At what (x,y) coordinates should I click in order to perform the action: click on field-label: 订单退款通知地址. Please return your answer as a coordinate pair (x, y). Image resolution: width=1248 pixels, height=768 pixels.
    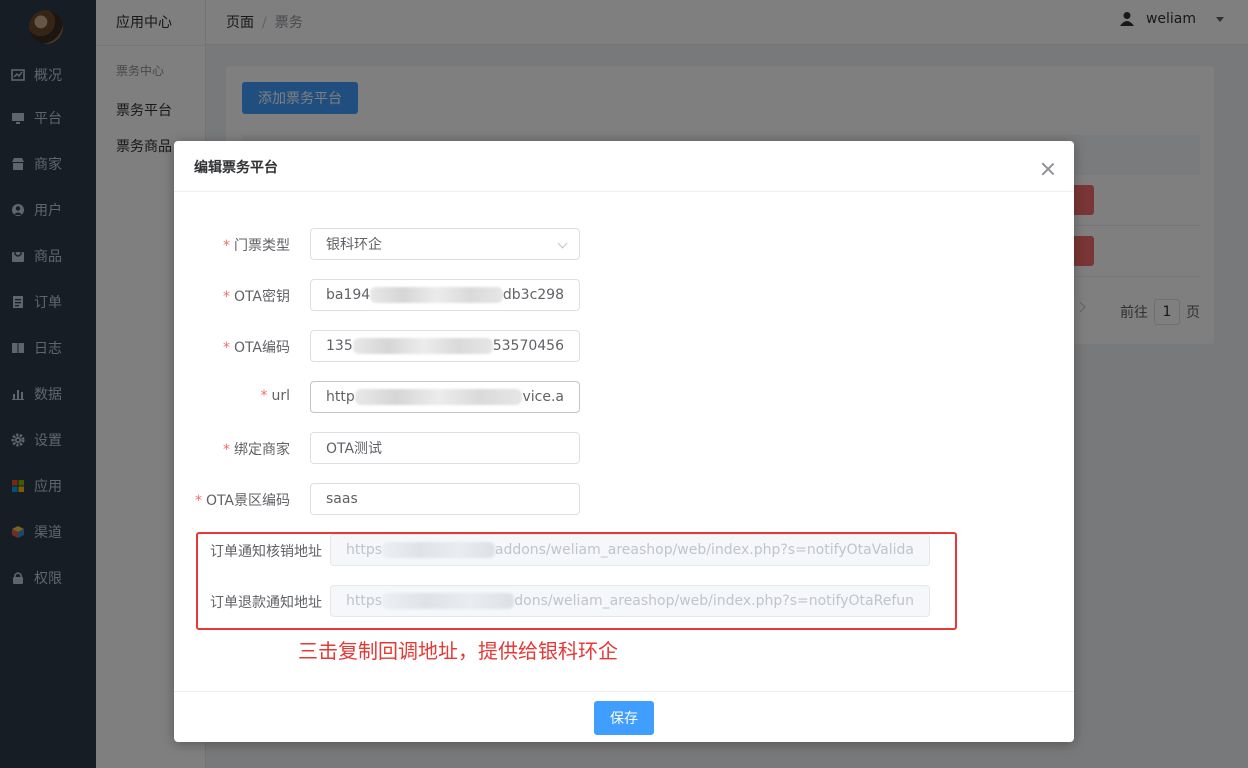
    Looking at the image, I should click on (266, 603).